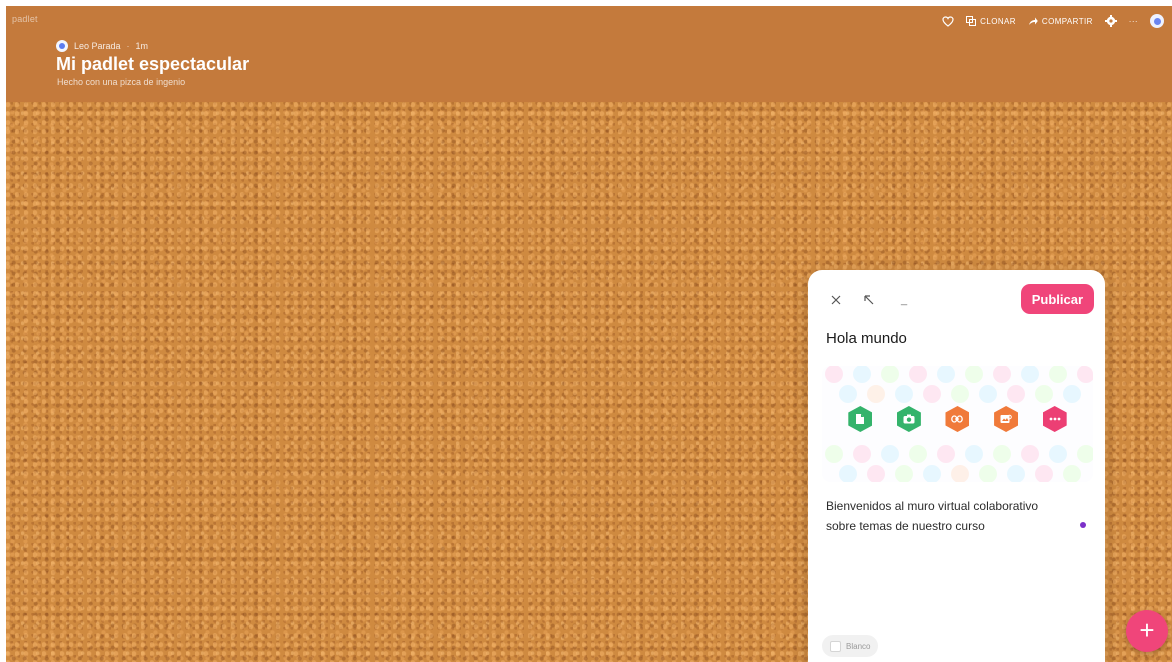 The width and height of the screenshot is (1172, 662). I want to click on link-button, so click(957, 419).